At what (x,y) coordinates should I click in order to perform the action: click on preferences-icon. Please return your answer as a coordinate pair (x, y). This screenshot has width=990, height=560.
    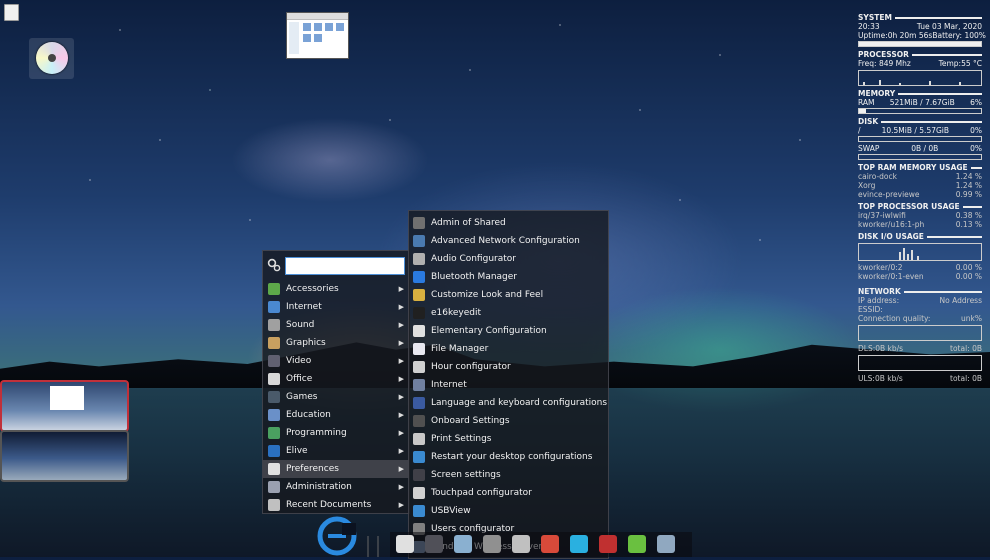
    Looking at the image, I should click on (274, 469).